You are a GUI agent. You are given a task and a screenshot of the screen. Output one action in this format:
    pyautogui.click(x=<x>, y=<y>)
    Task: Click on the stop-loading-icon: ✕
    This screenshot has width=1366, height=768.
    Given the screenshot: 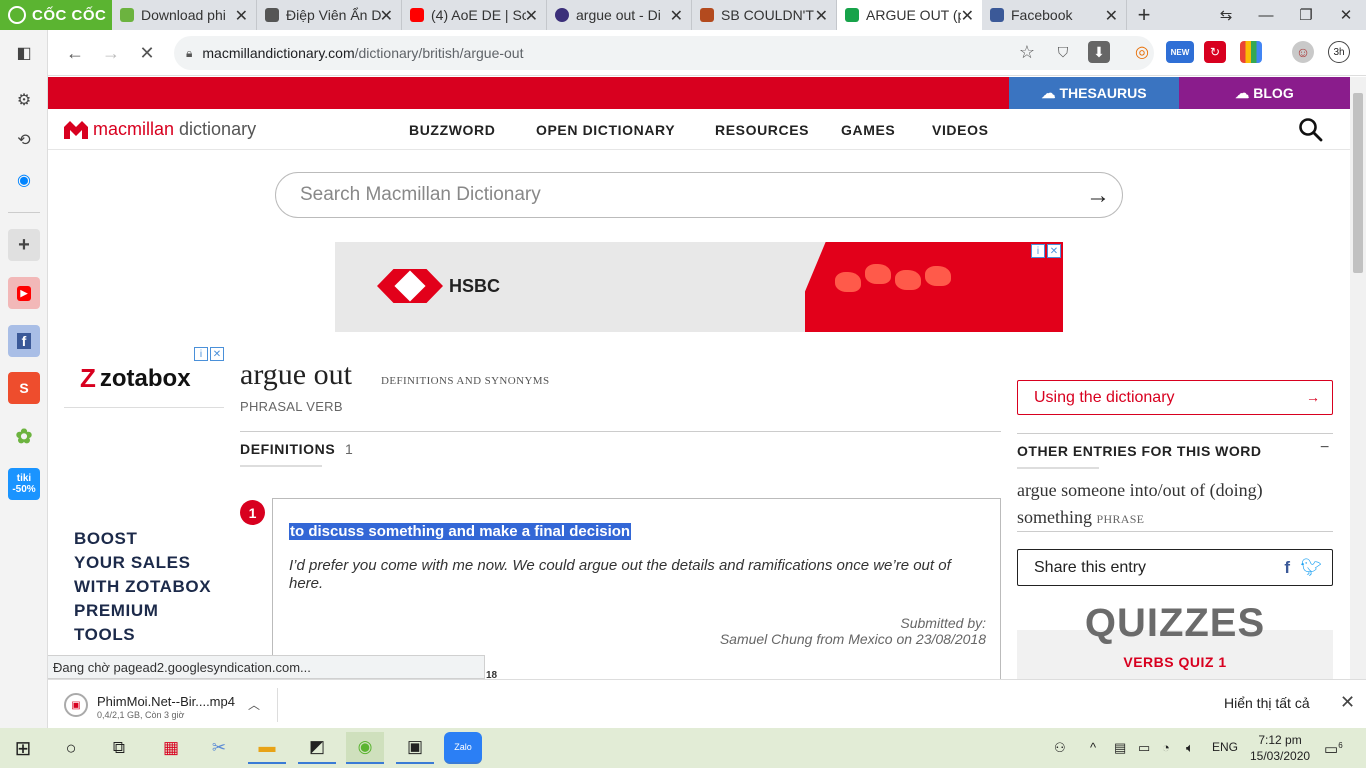 What is the action you would take?
    pyautogui.click(x=147, y=53)
    